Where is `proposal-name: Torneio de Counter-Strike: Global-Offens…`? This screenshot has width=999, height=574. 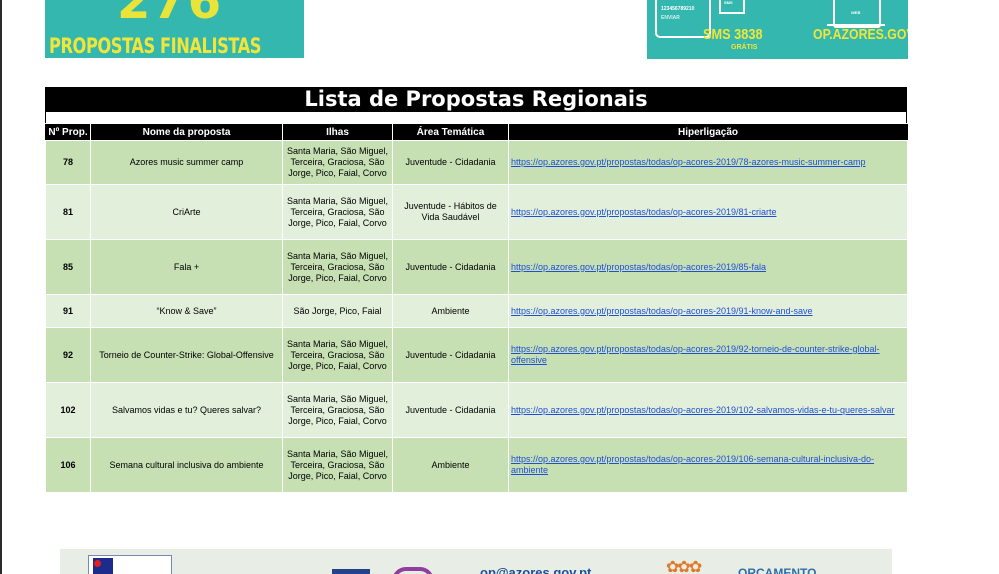 proposal-name: Torneio de Counter-Strike: Global-Offens… is located at coordinates (186, 355).